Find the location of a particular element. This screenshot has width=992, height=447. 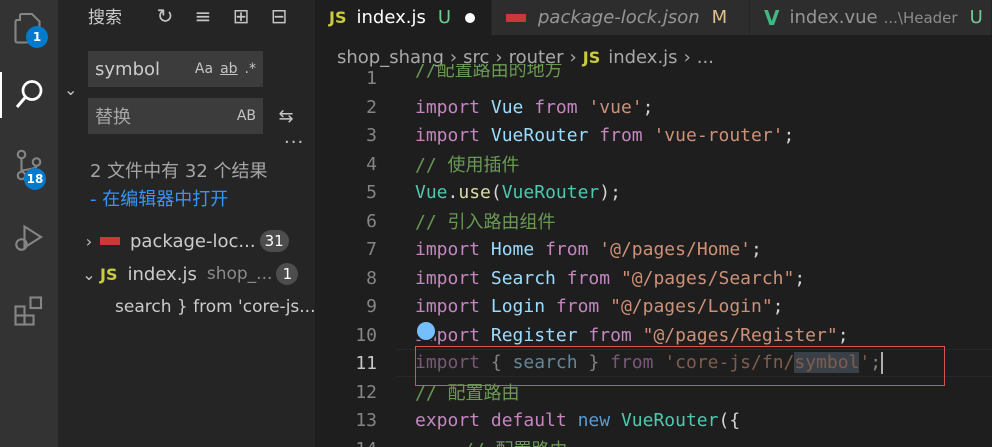

search-input: symbol Aa ab .* is located at coordinates (175, 69).